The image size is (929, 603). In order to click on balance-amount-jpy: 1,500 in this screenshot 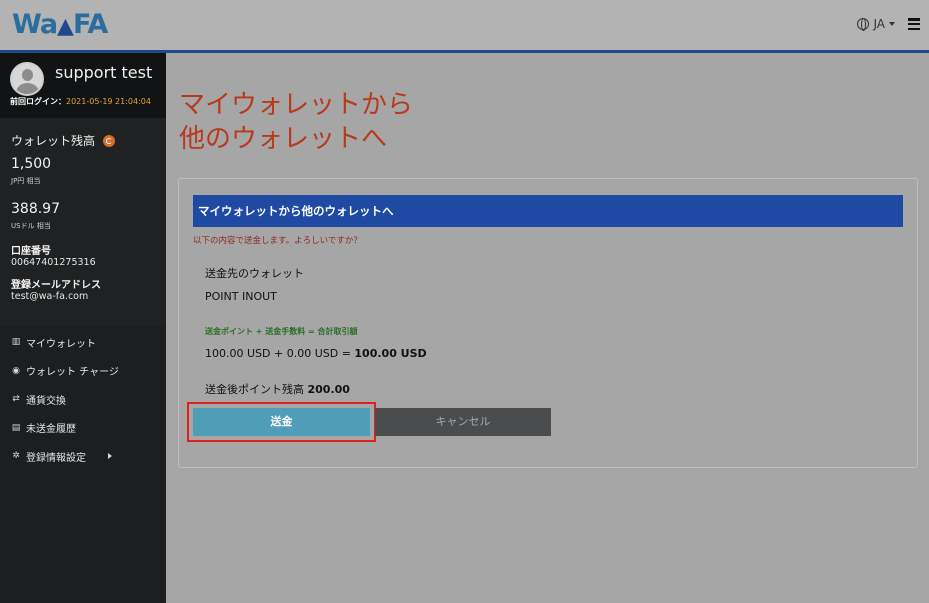, I will do `click(31, 164)`.